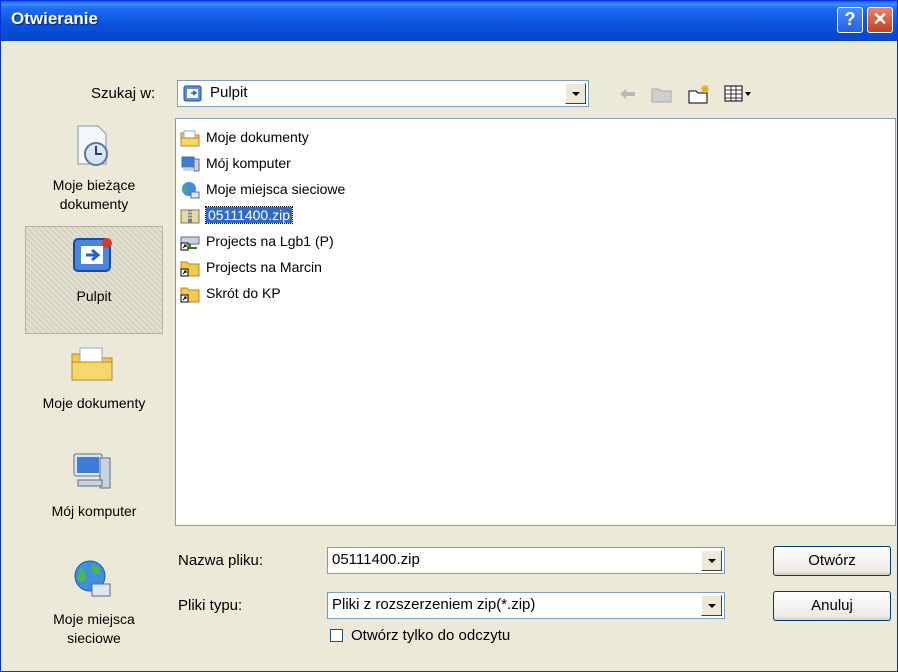 This screenshot has height=672, width=898. I want to click on title-bar: Otwieranie ? ✕, so click(449, 21).